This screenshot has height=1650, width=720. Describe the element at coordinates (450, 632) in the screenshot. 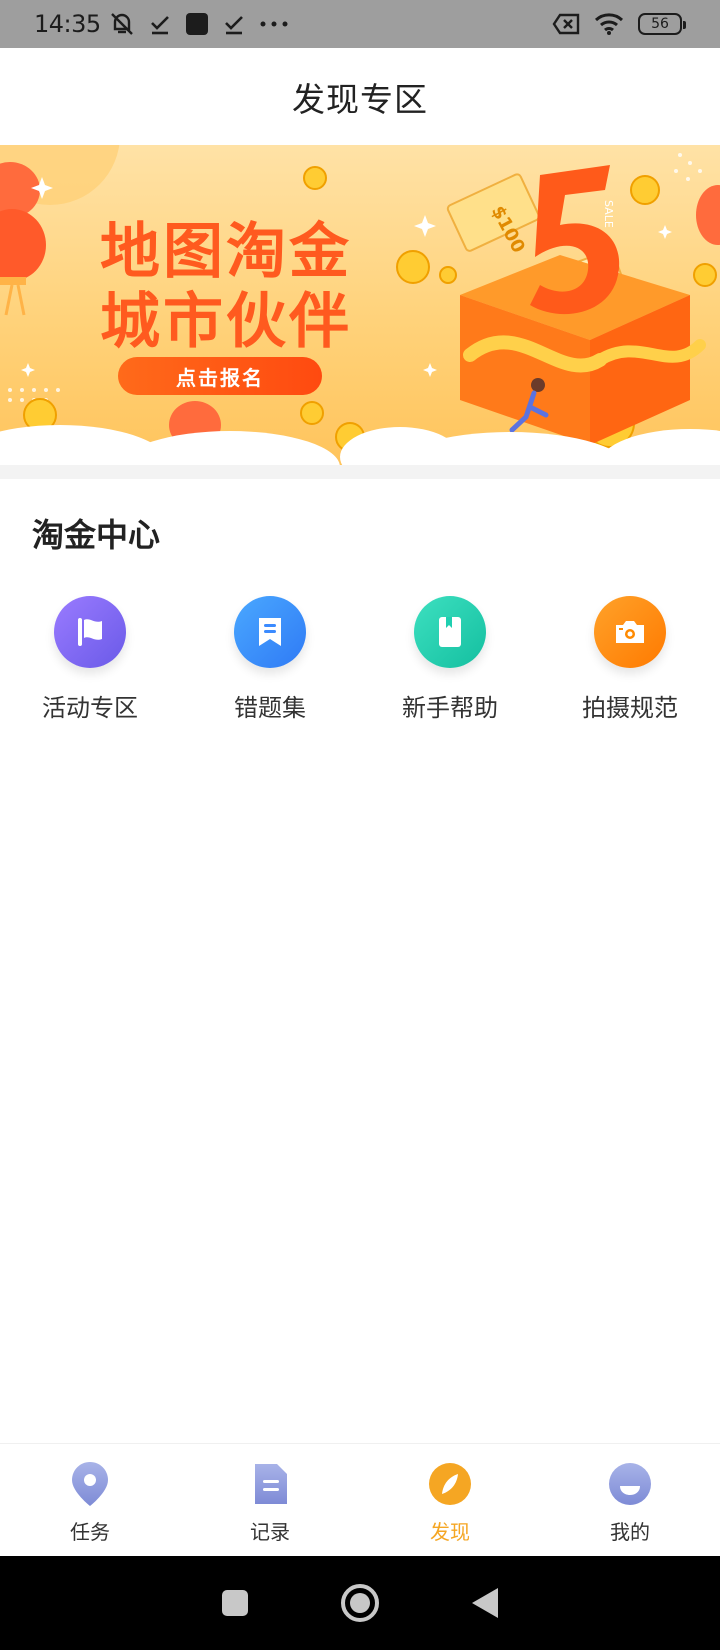

I see `book-icon` at that location.